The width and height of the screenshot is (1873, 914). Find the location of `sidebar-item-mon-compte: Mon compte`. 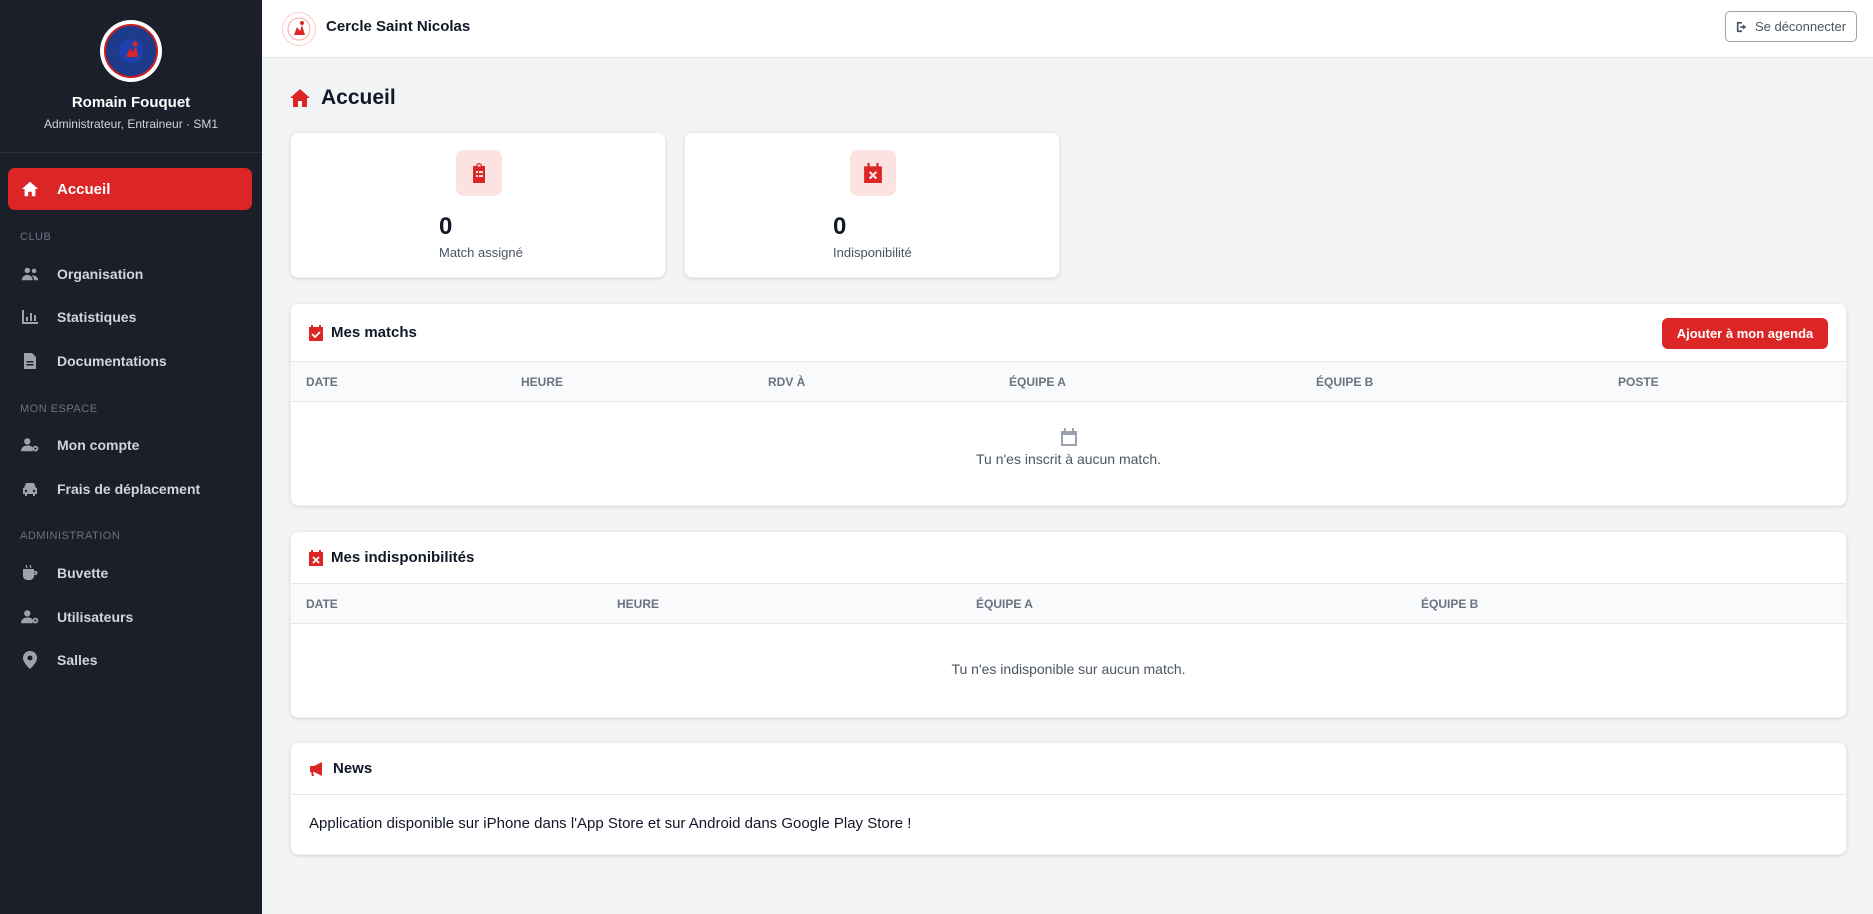

sidebar-item-mon-compte: Mon compte is located at coordinates (130, 445).